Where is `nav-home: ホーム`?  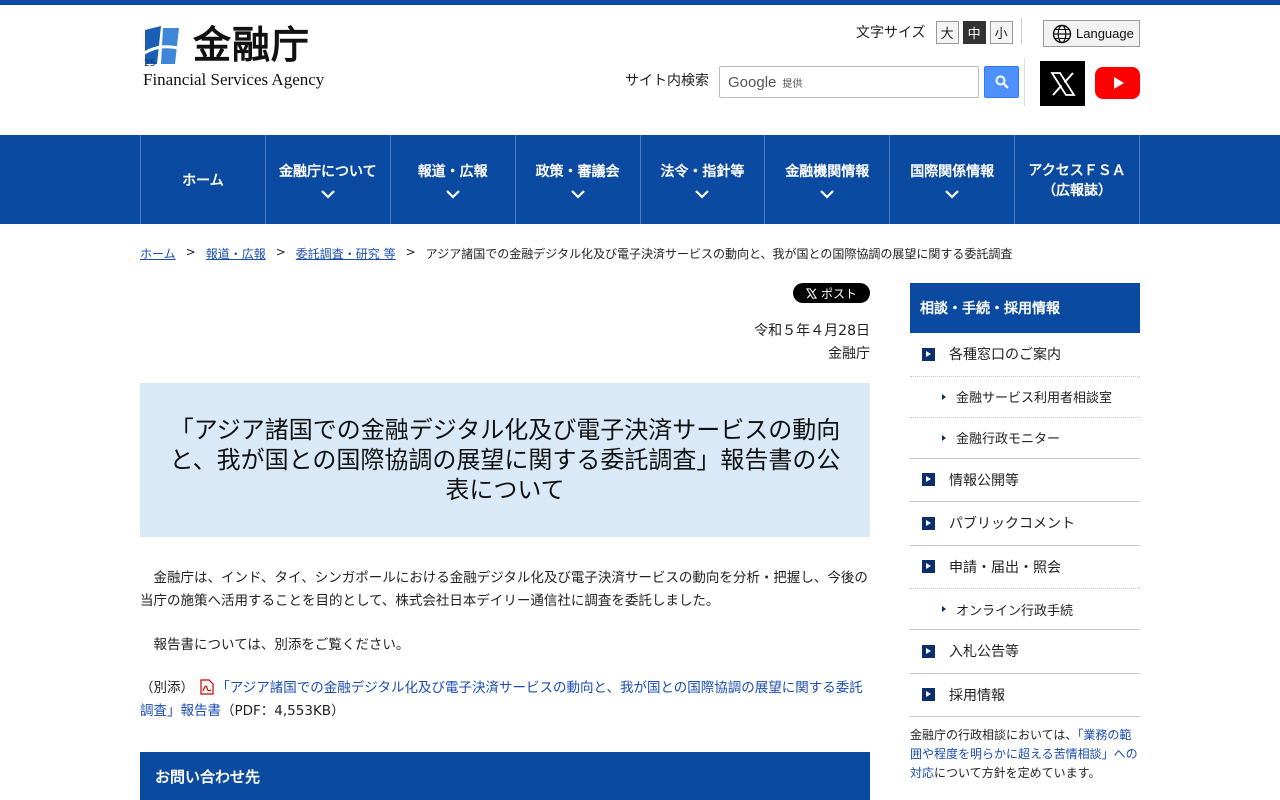 nav-home: ホーム is located at coordinates (203, 179).